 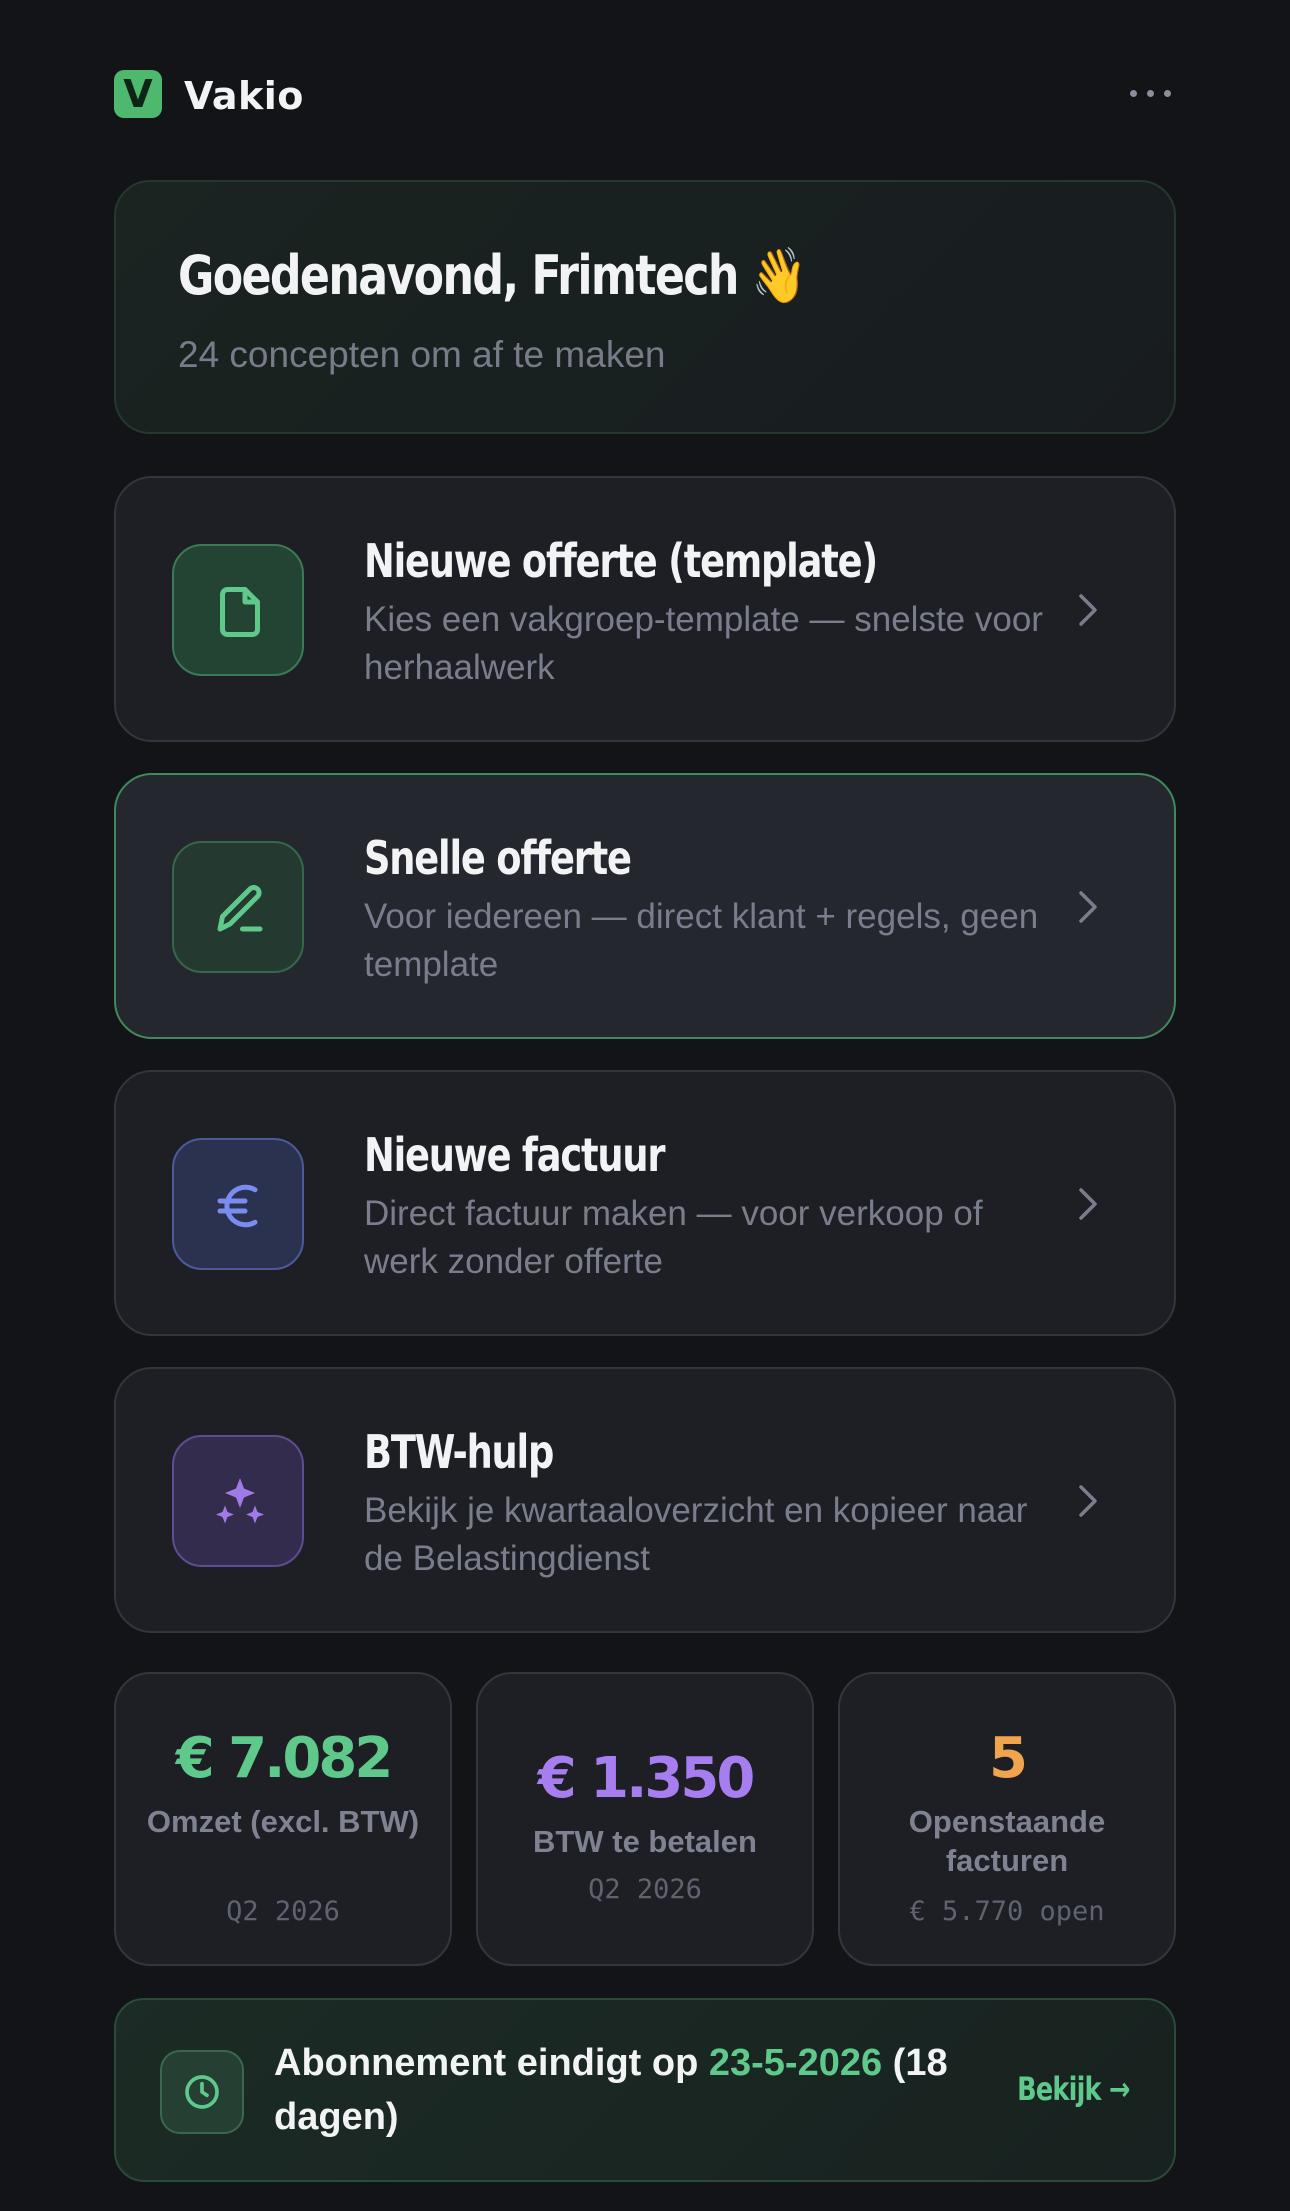 I want to click on subscription-prefix: Abonnement eindigt op, so click(x=491, y=2063).